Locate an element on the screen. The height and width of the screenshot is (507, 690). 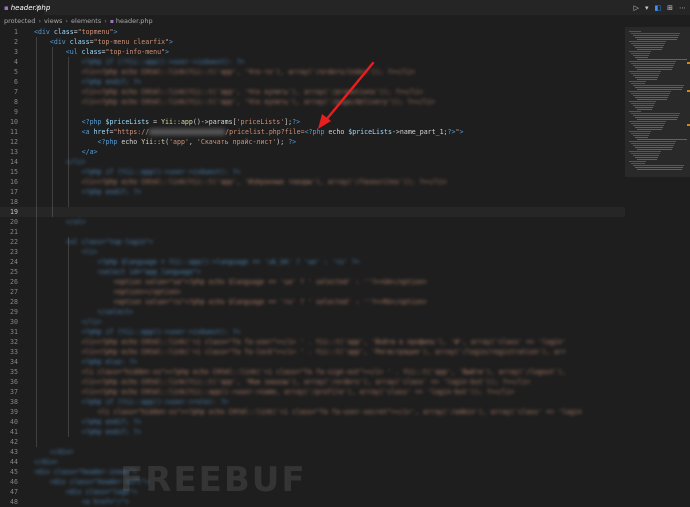
code-token: <ul class="top-login"> is located at coordinates (109, 242).